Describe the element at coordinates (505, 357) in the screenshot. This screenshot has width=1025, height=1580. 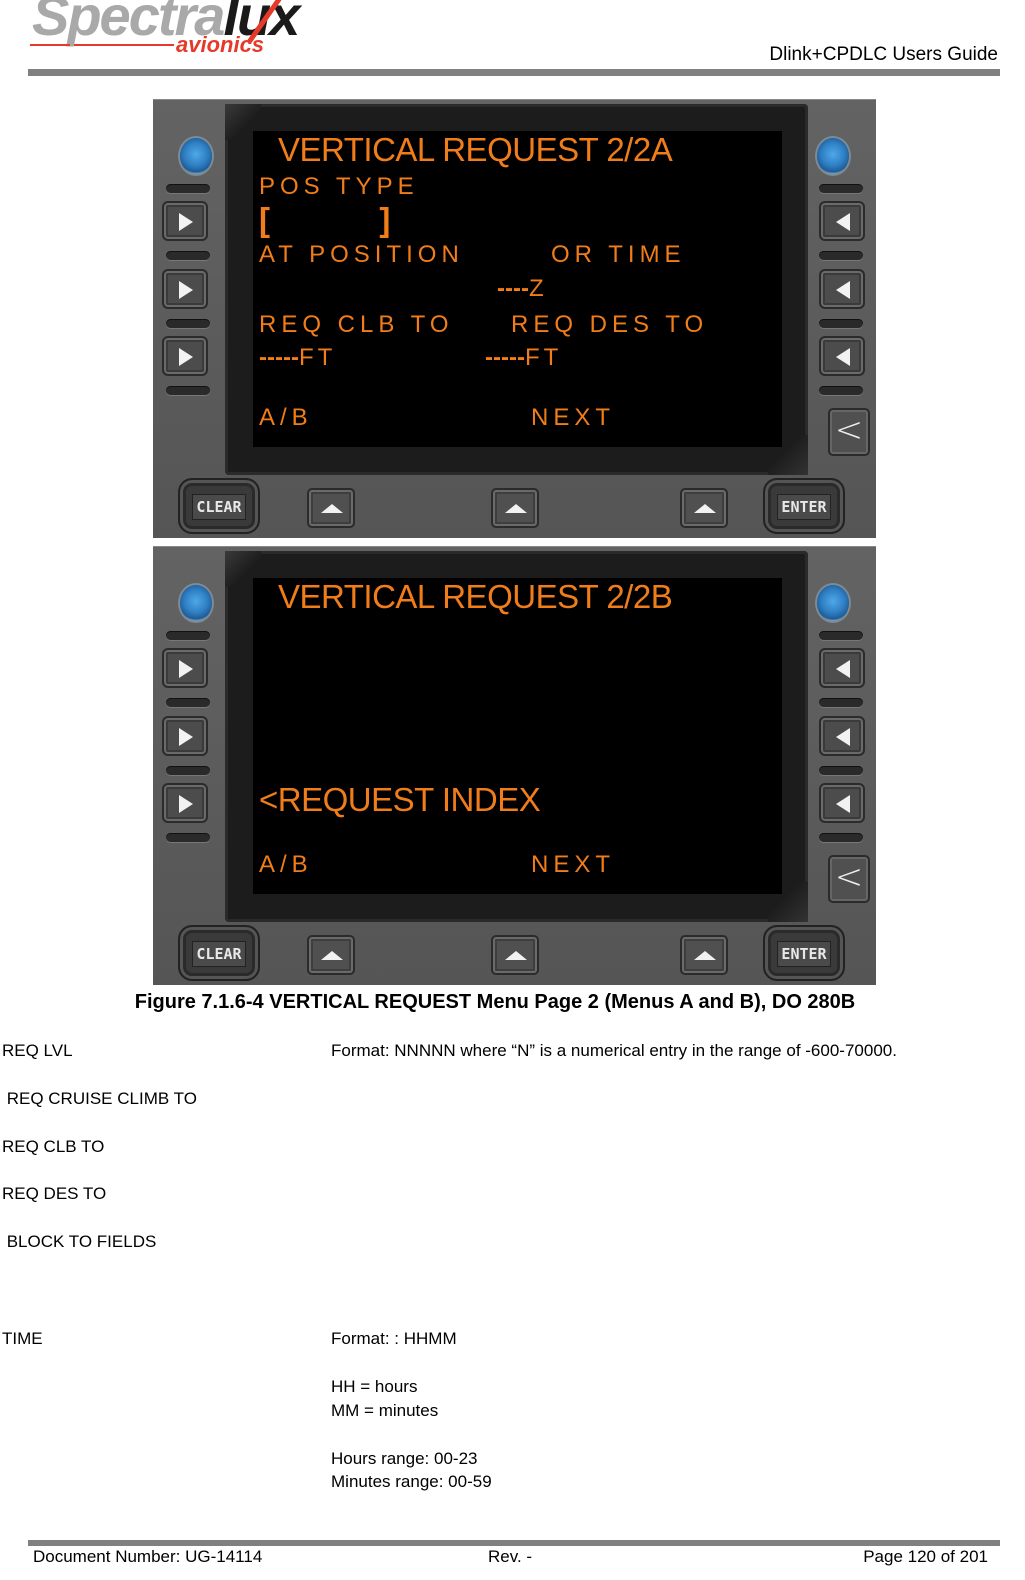
I see `des-field-placeholder: -----` at that location.